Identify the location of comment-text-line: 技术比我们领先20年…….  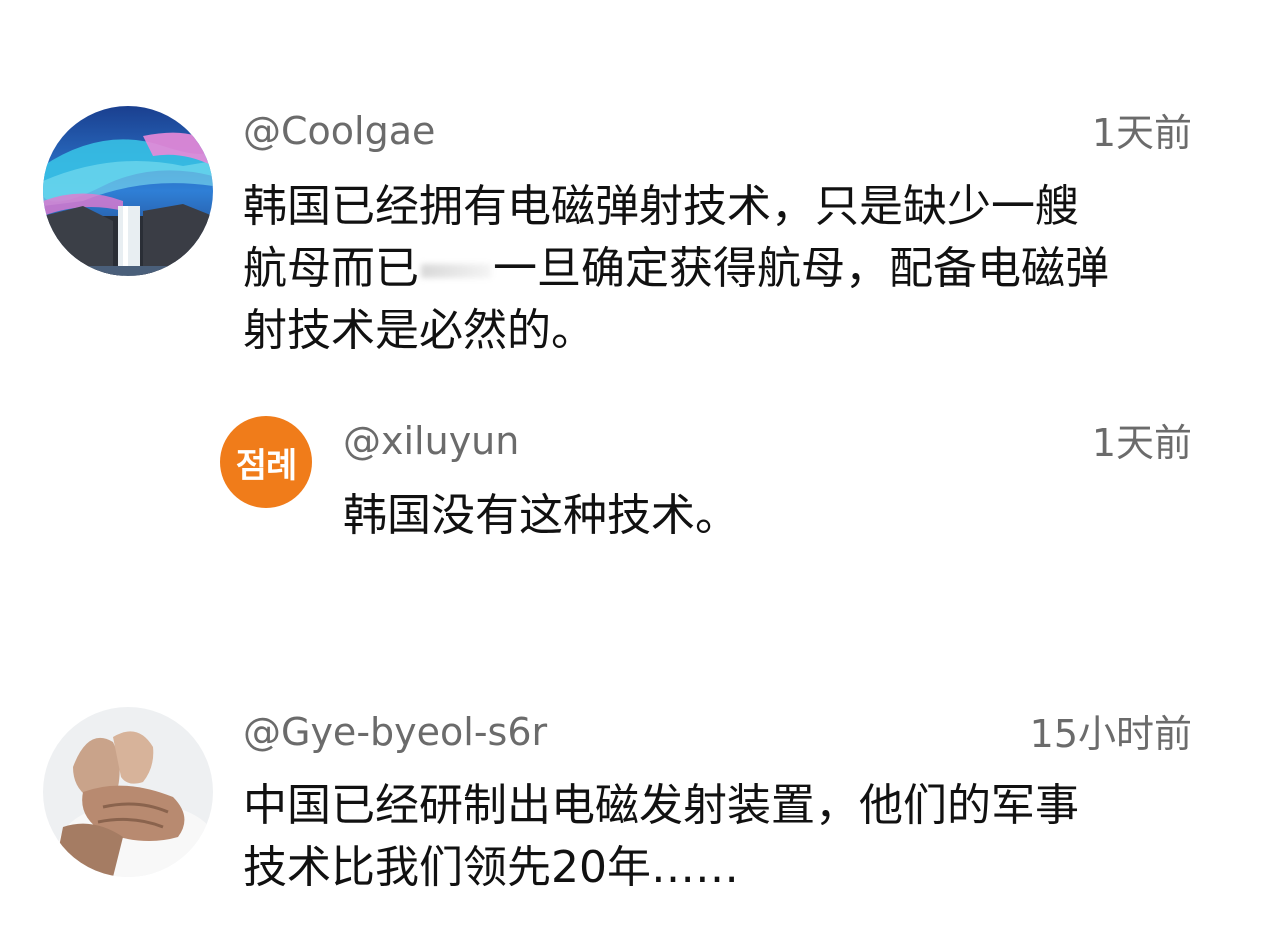
(491, 867).